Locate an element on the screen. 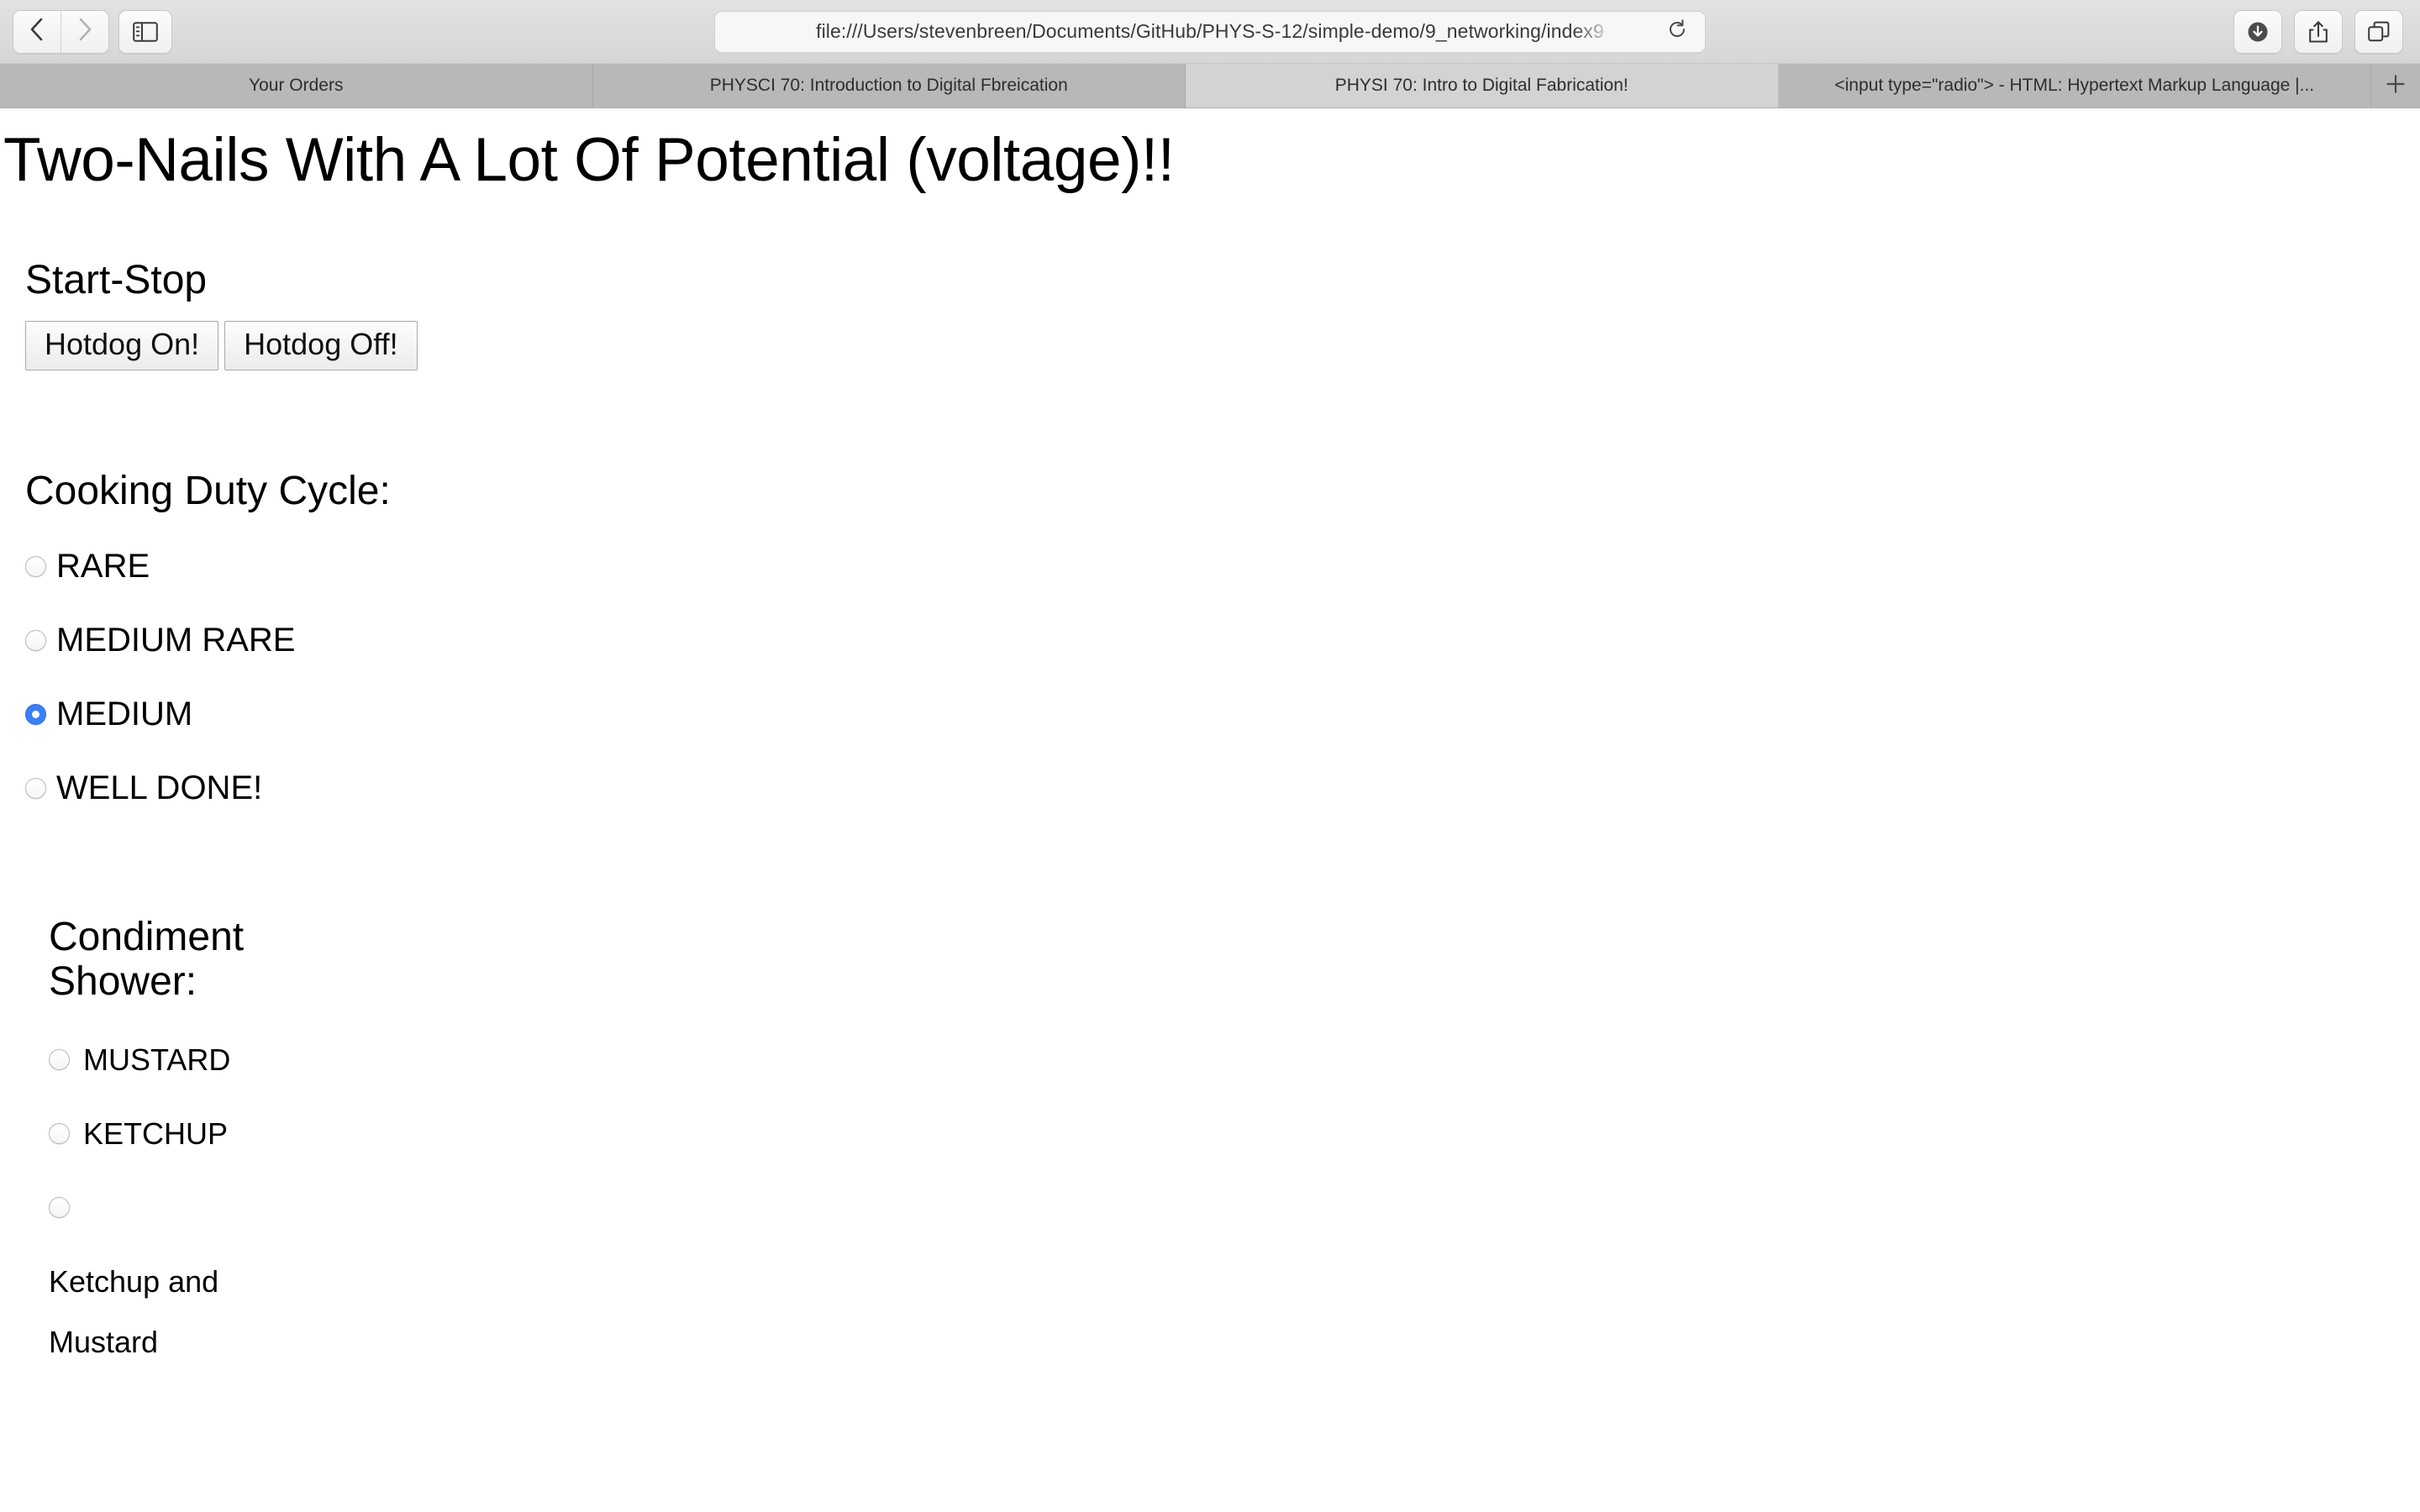 The width and height of the screenshot is (2420, 1512). radio-label: RARE is located at coordinates (103, 566).